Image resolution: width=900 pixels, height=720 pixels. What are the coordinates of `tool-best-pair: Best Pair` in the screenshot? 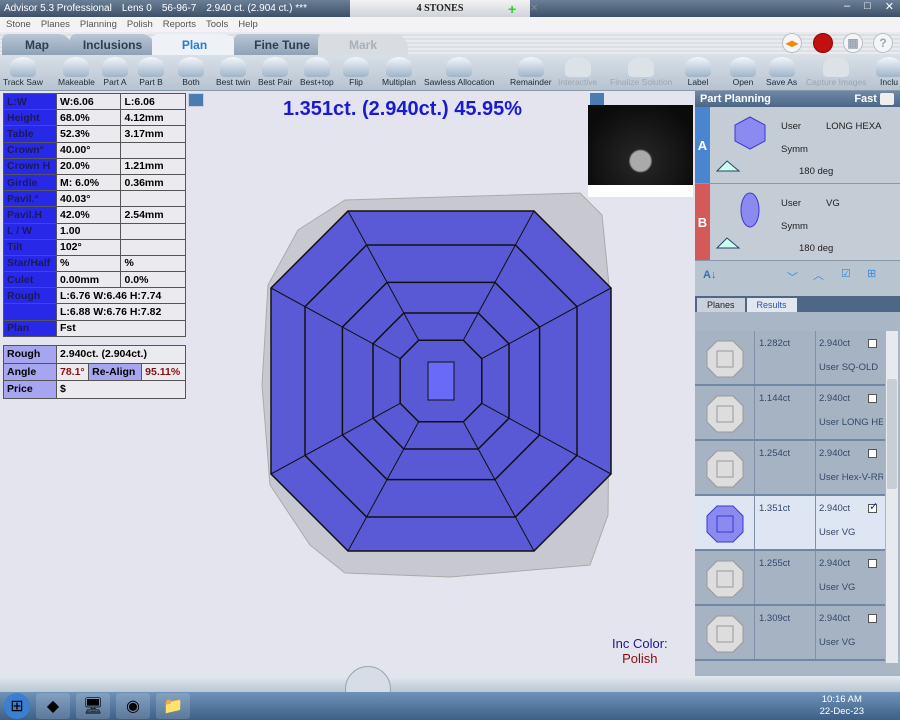 It's located at (275, 72).